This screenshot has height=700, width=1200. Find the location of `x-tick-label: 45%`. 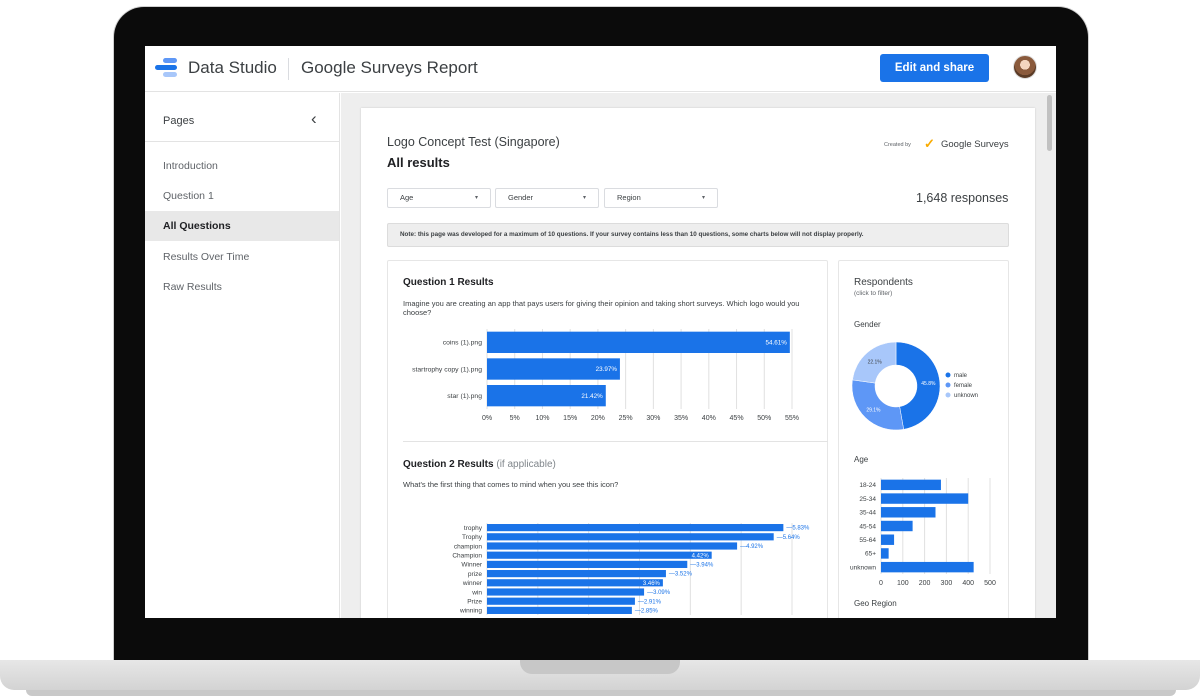

x-tick-label: 45% is located at coordinates (737, 418).